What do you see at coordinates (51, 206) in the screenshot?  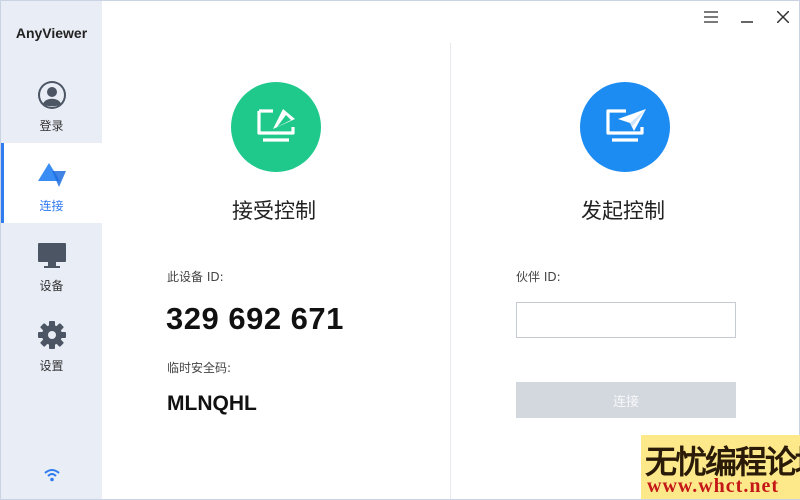 I see `sidebar-item-label: 连接` at bounding box center [51, 206].